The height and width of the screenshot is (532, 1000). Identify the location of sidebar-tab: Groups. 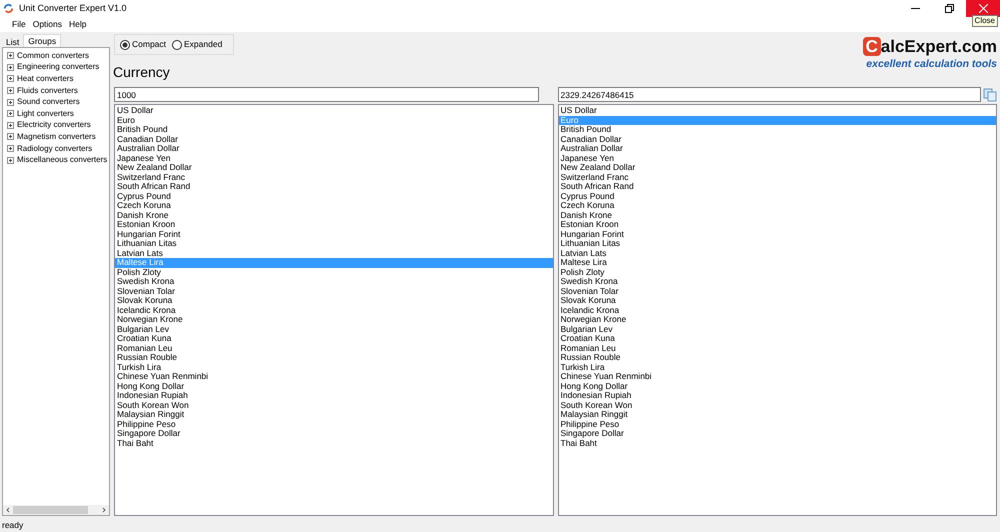
(42, 40).